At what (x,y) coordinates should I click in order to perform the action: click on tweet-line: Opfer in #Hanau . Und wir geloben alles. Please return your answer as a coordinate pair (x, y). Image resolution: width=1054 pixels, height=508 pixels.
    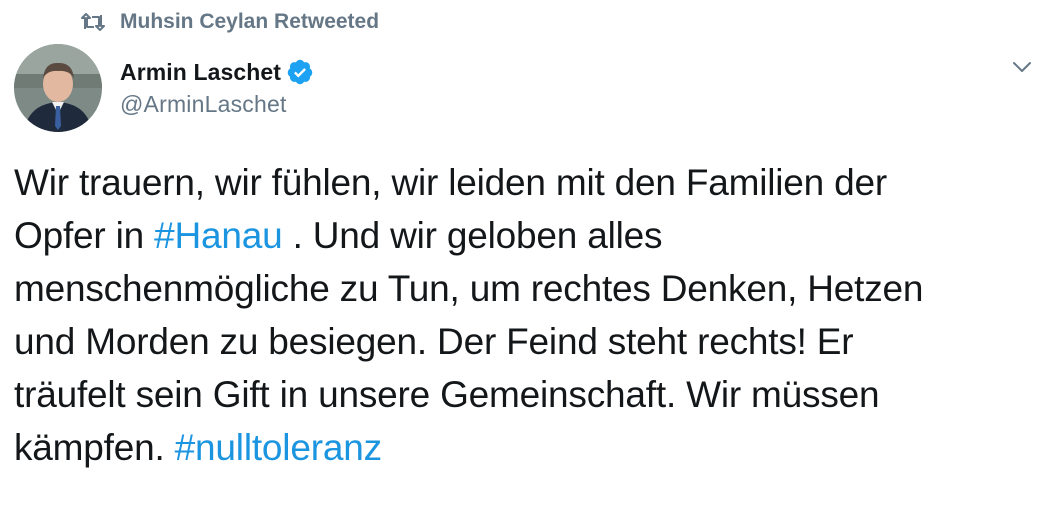
    Looking at the image, I should click on (524, 235).